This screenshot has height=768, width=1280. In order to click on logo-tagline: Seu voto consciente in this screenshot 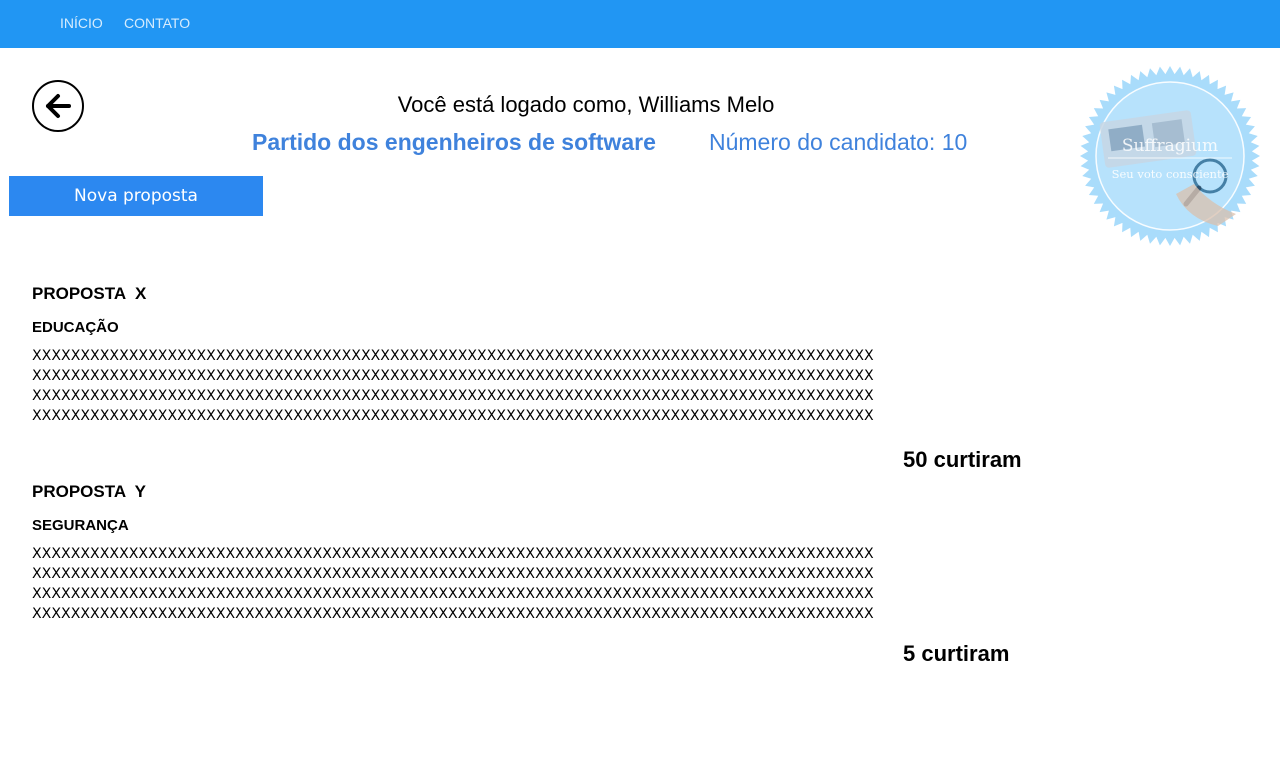, I will do `click(1170, 174)`.